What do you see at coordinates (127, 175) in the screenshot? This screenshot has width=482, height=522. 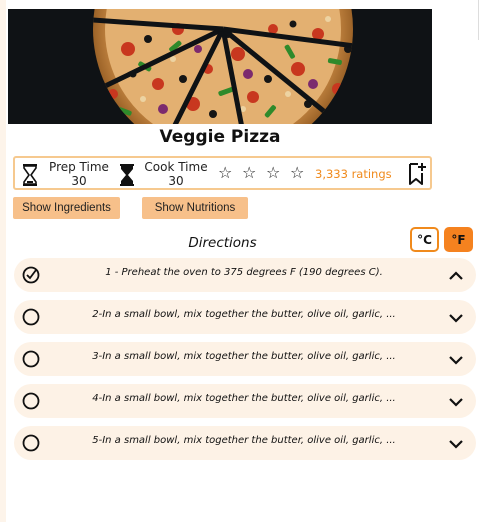 I see `hourglass-filled-icon` at bounding box center [127, 175].